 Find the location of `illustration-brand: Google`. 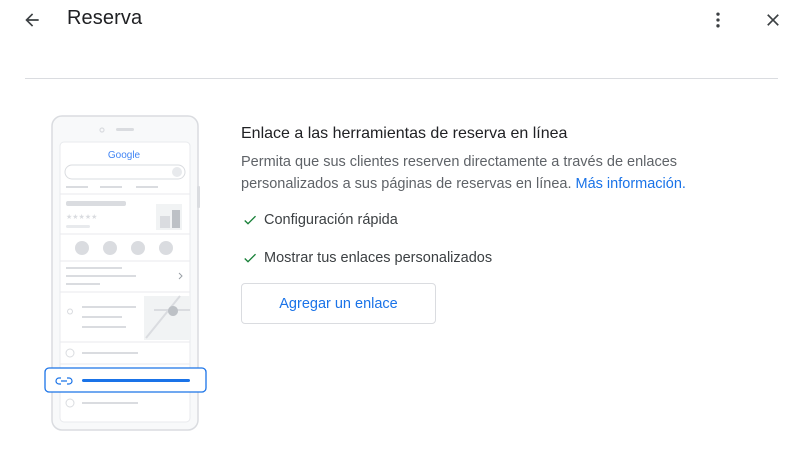

illustration-brand: Google is located at coordinates (124, 155).